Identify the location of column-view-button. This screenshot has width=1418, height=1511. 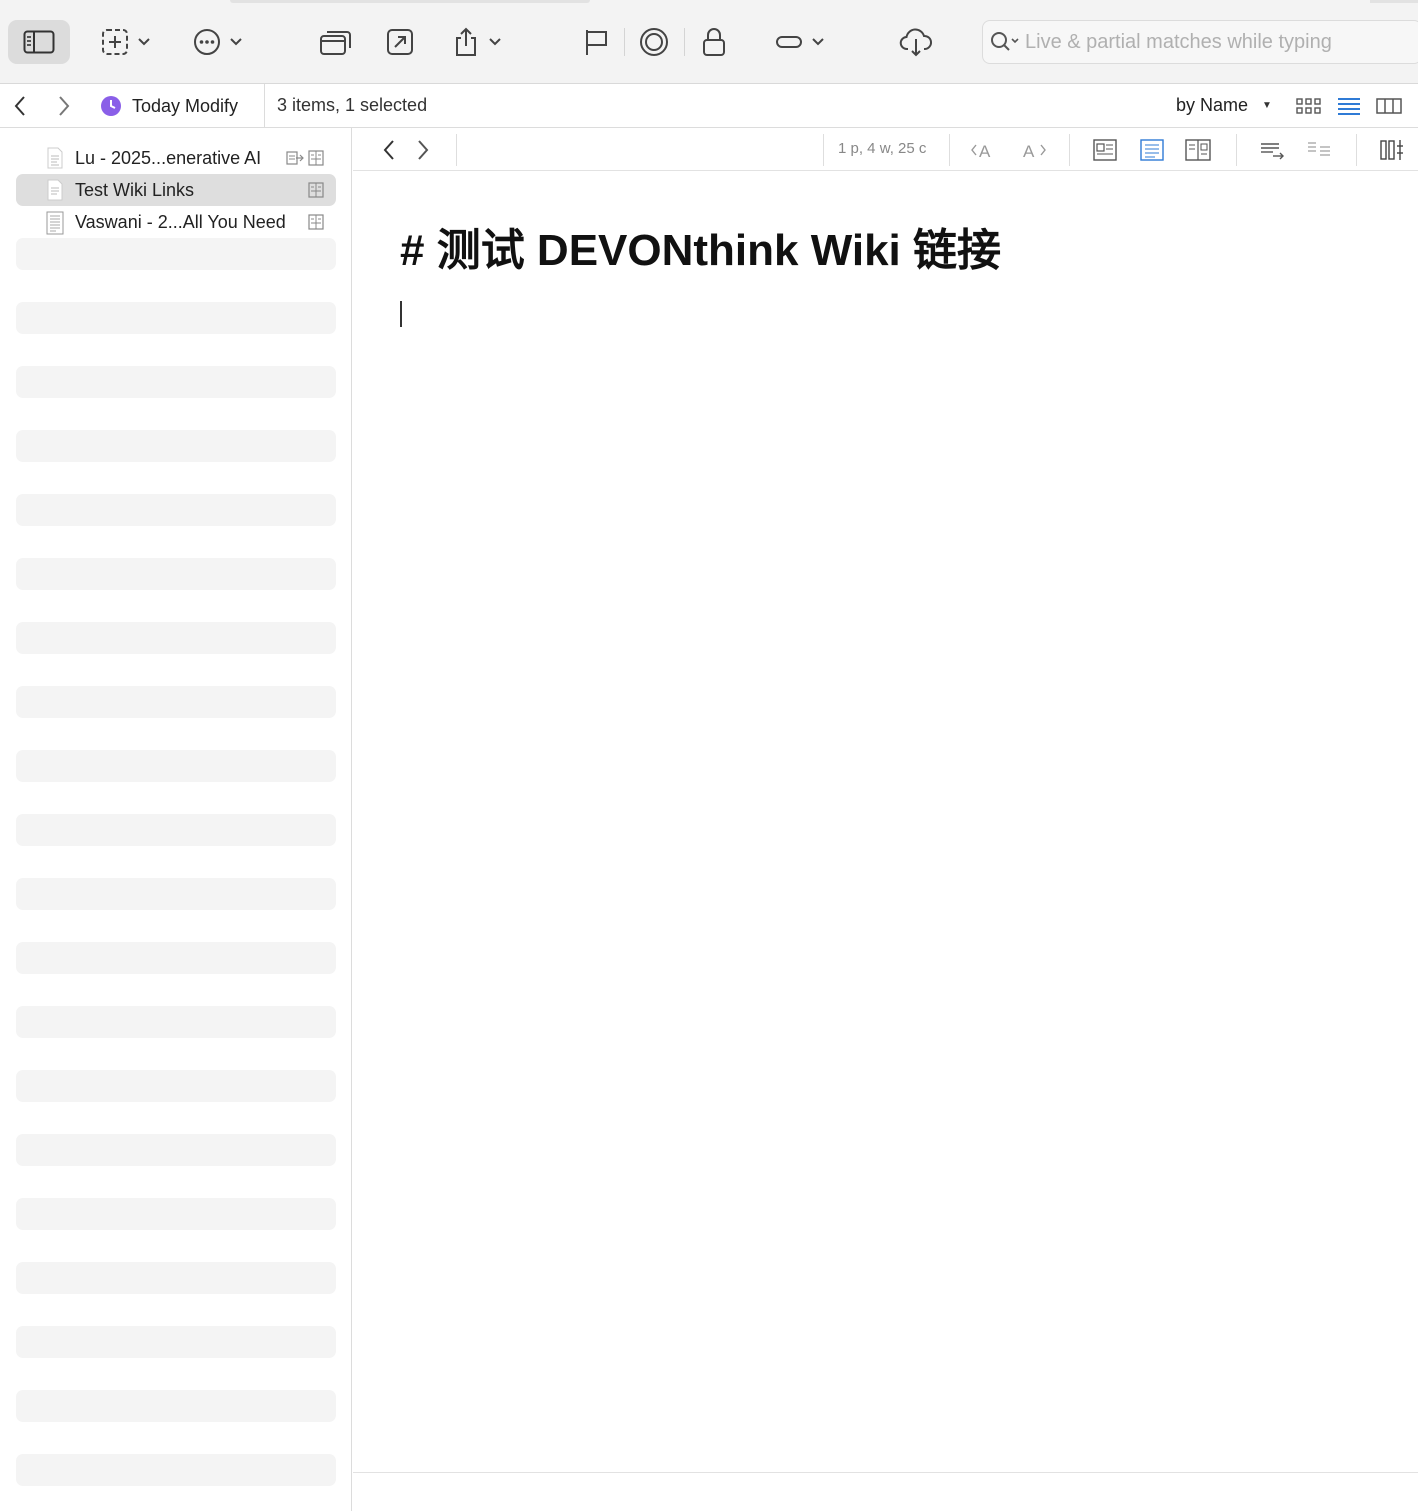
(1389, 106).